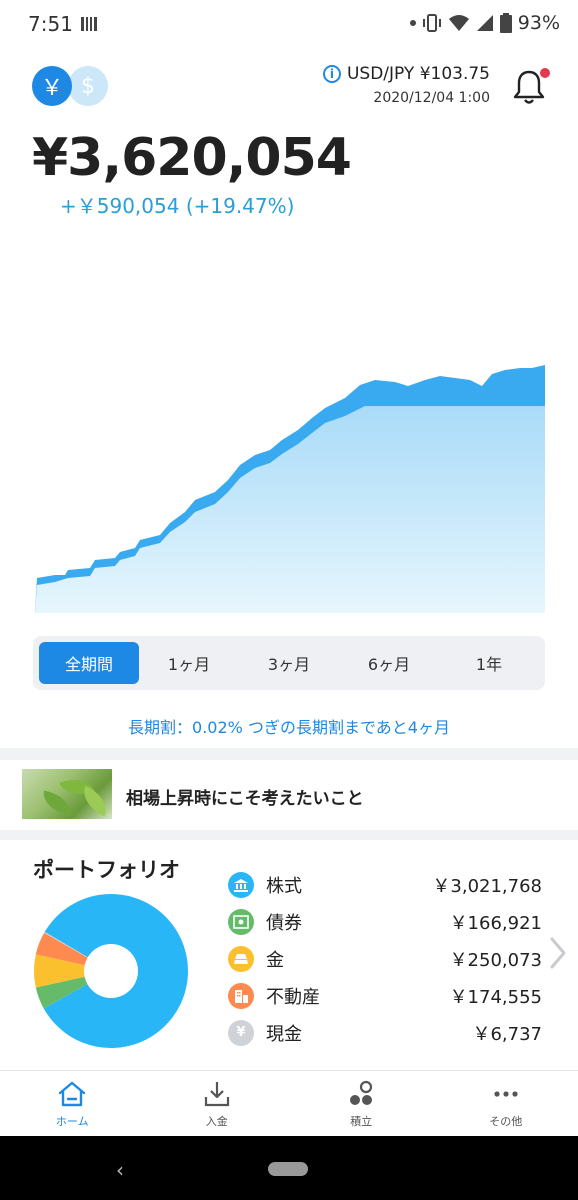 Image resolution: width=578 pixels, height=1200 pixels. What do you see at coordinates (558, 953) in the screenshot?
I see `chevron-right-icon` at bounding box center [558, 953].